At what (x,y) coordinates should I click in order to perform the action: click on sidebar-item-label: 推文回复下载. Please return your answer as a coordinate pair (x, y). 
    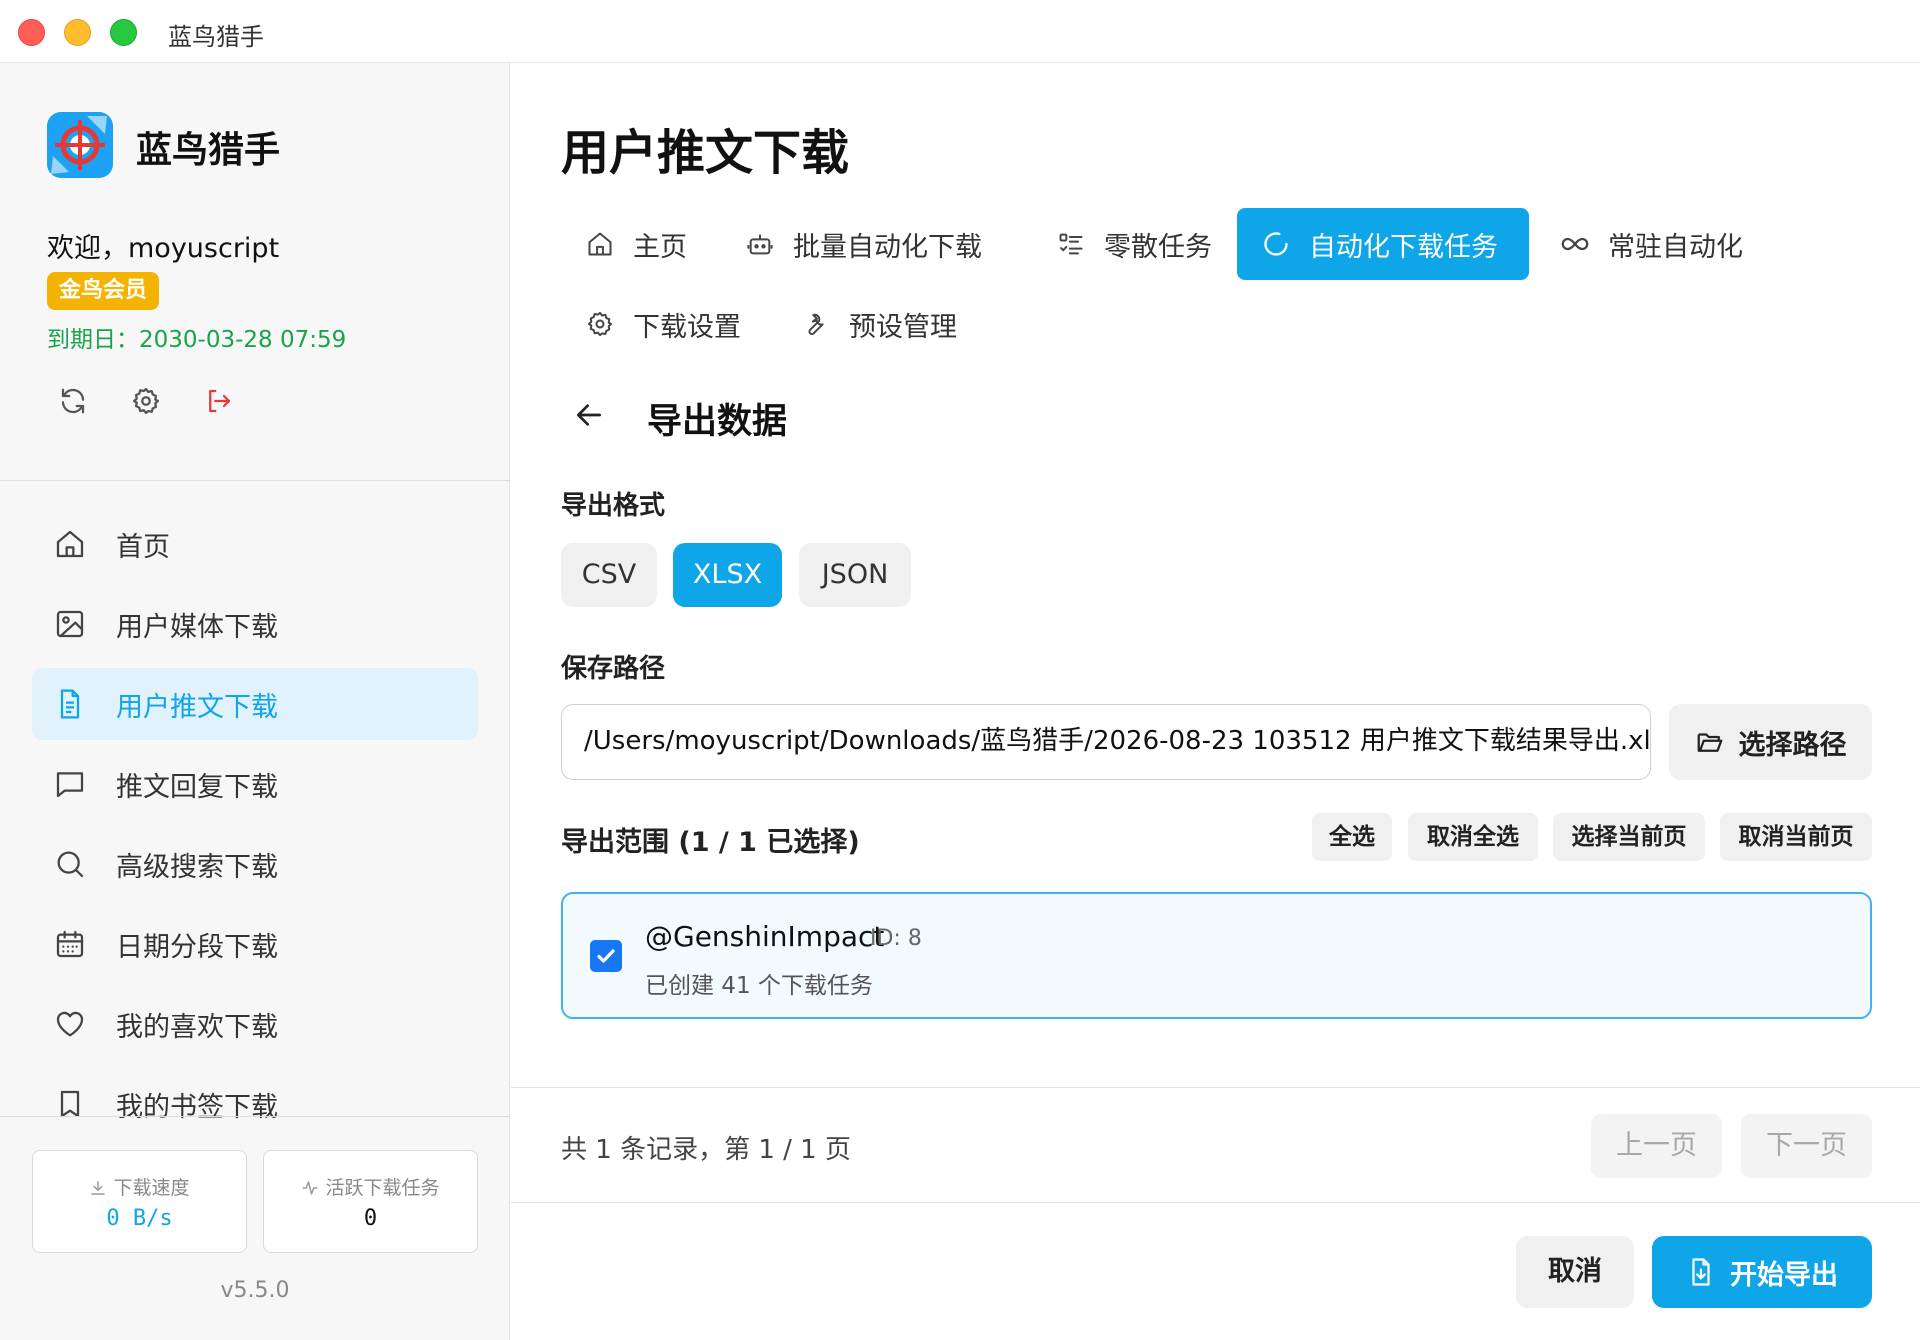
    Looking at the image, I should click on (197, 787).